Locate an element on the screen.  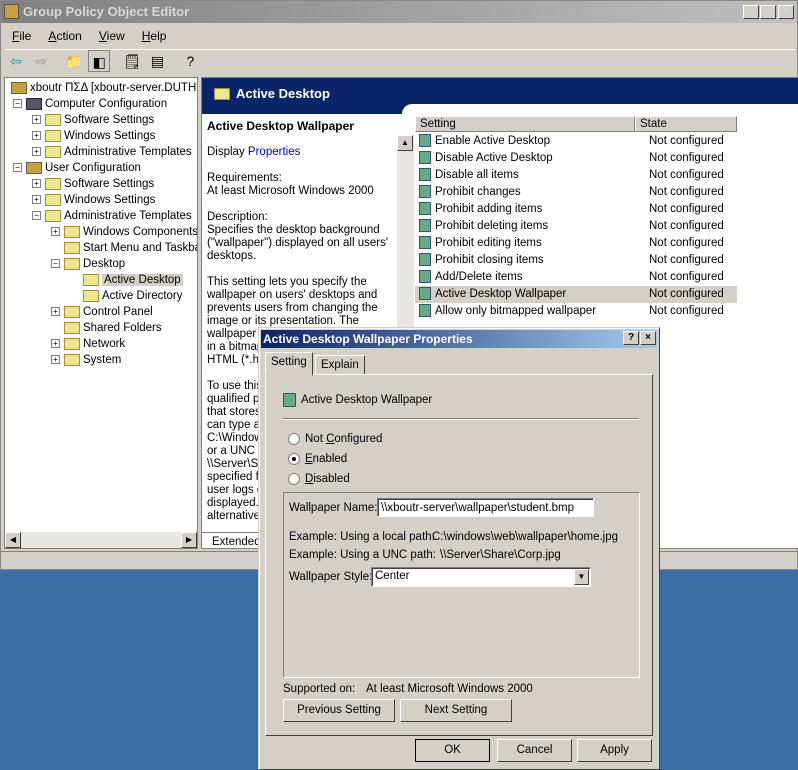
tree-item-label: Active Desktop is located at coordinates (142, 280).